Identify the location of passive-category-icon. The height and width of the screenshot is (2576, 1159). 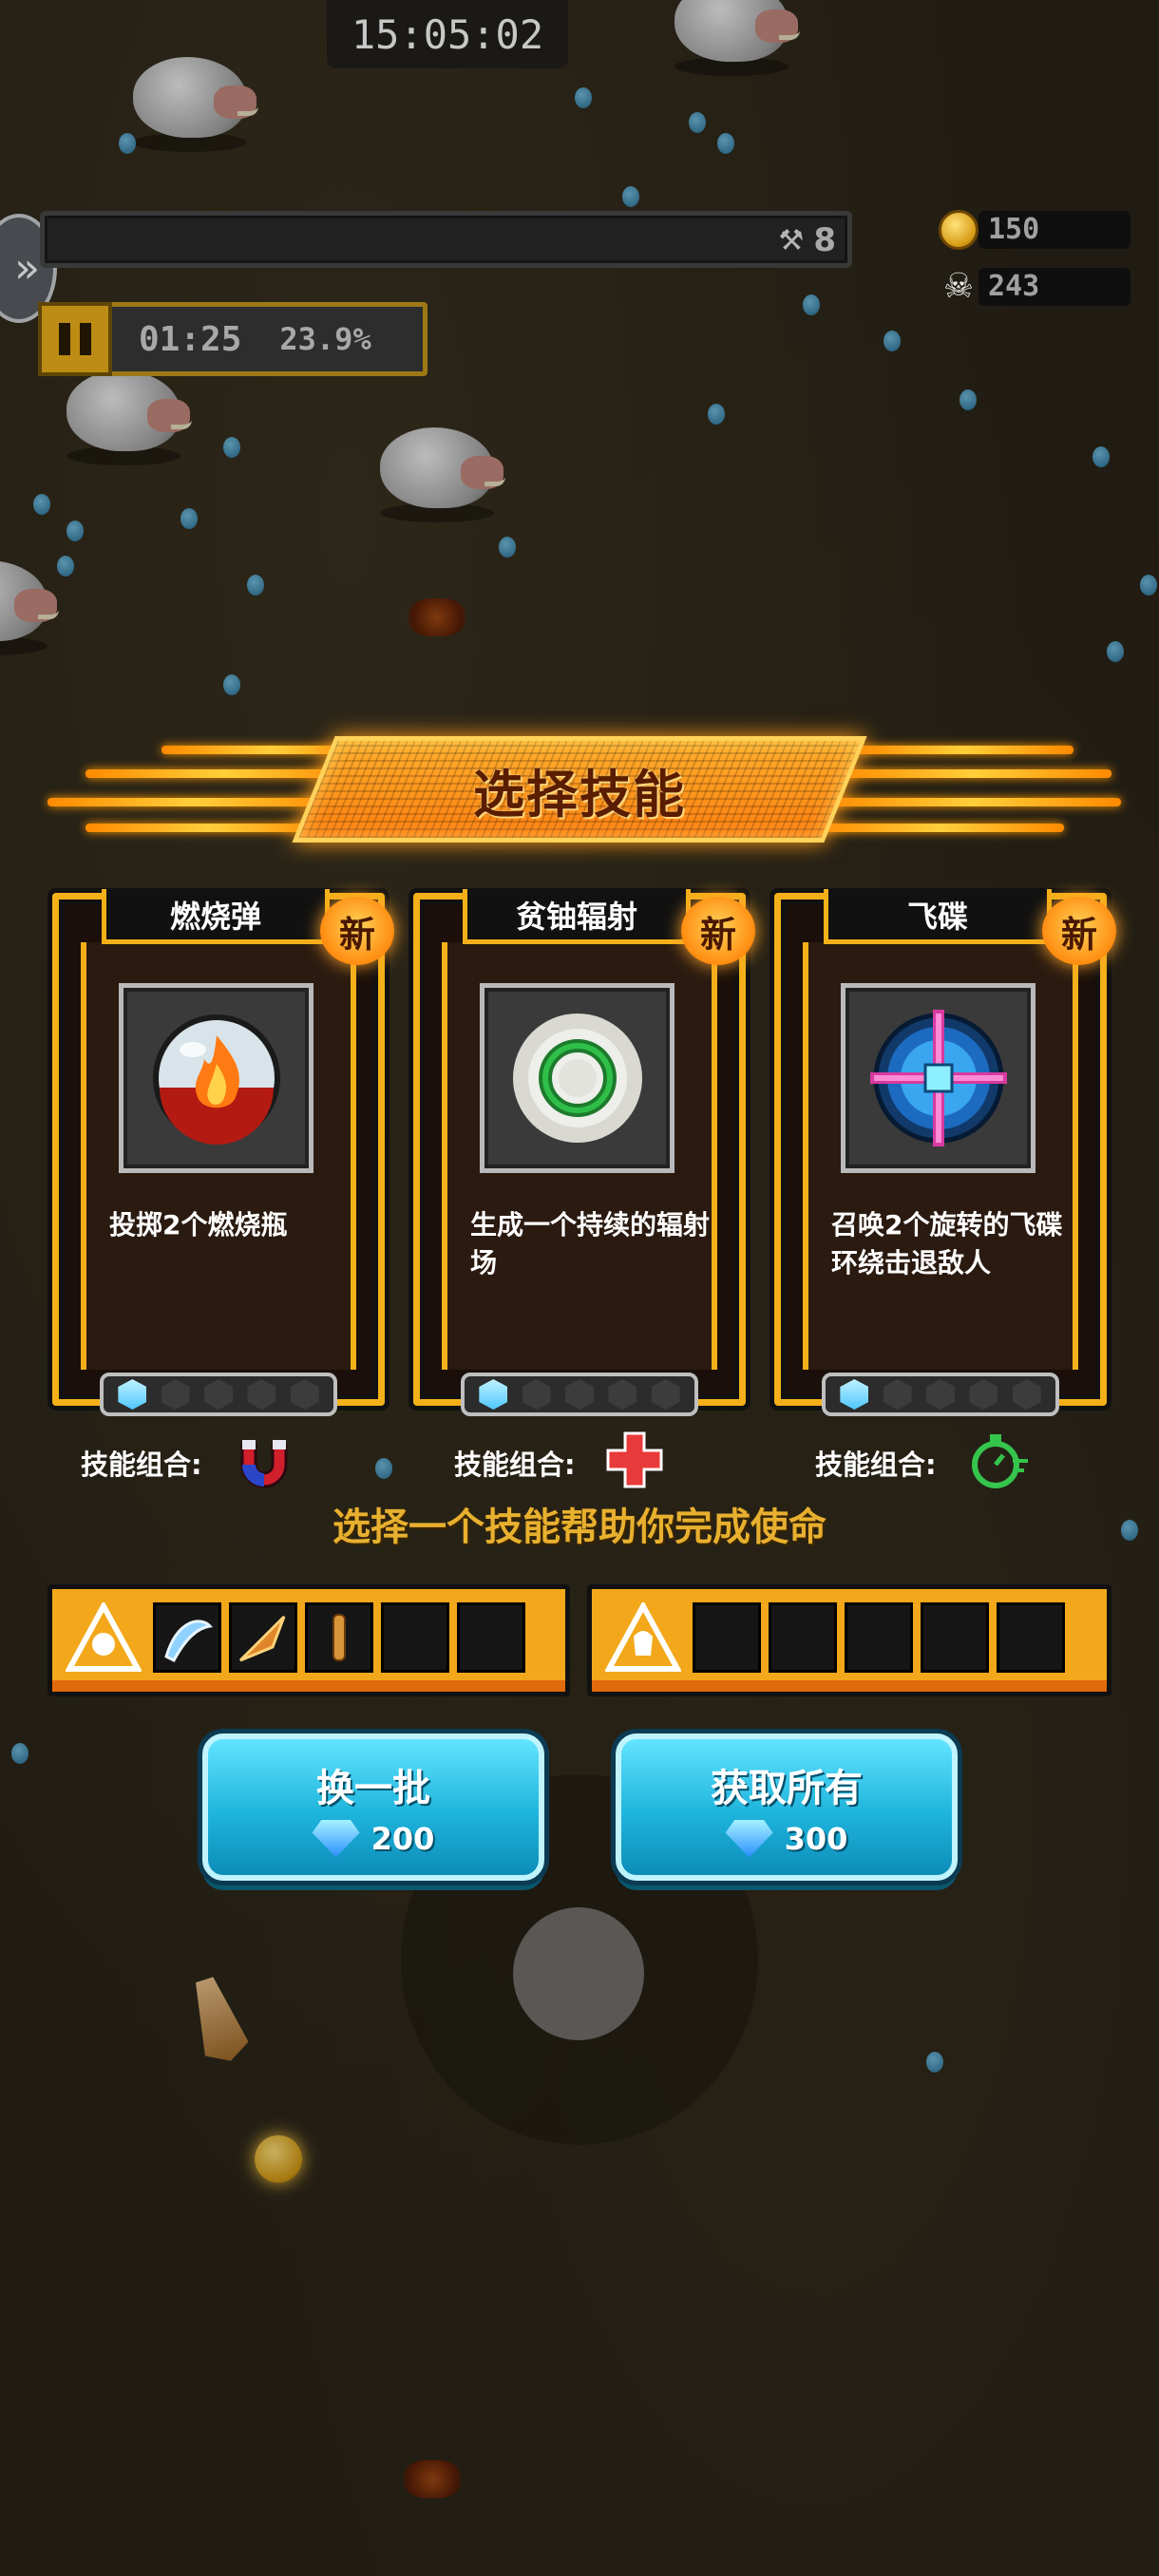
(643, 1637).